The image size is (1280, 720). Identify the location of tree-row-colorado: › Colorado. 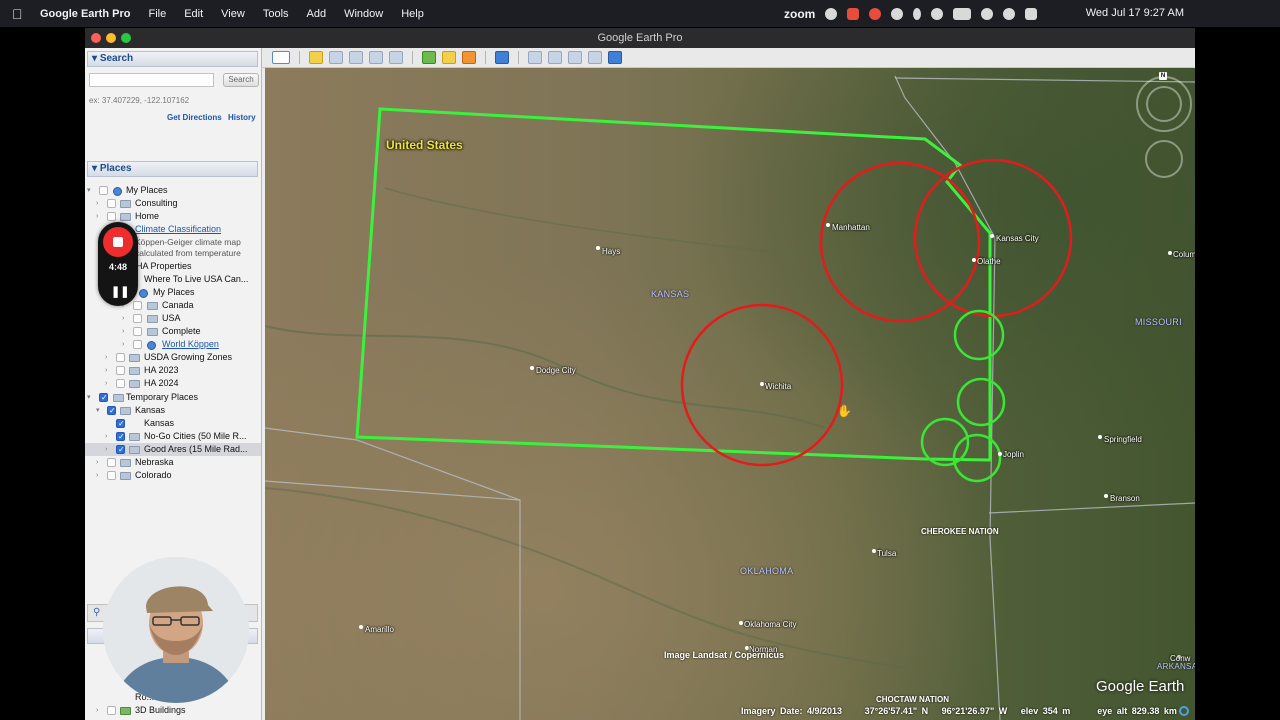
(173, 475).